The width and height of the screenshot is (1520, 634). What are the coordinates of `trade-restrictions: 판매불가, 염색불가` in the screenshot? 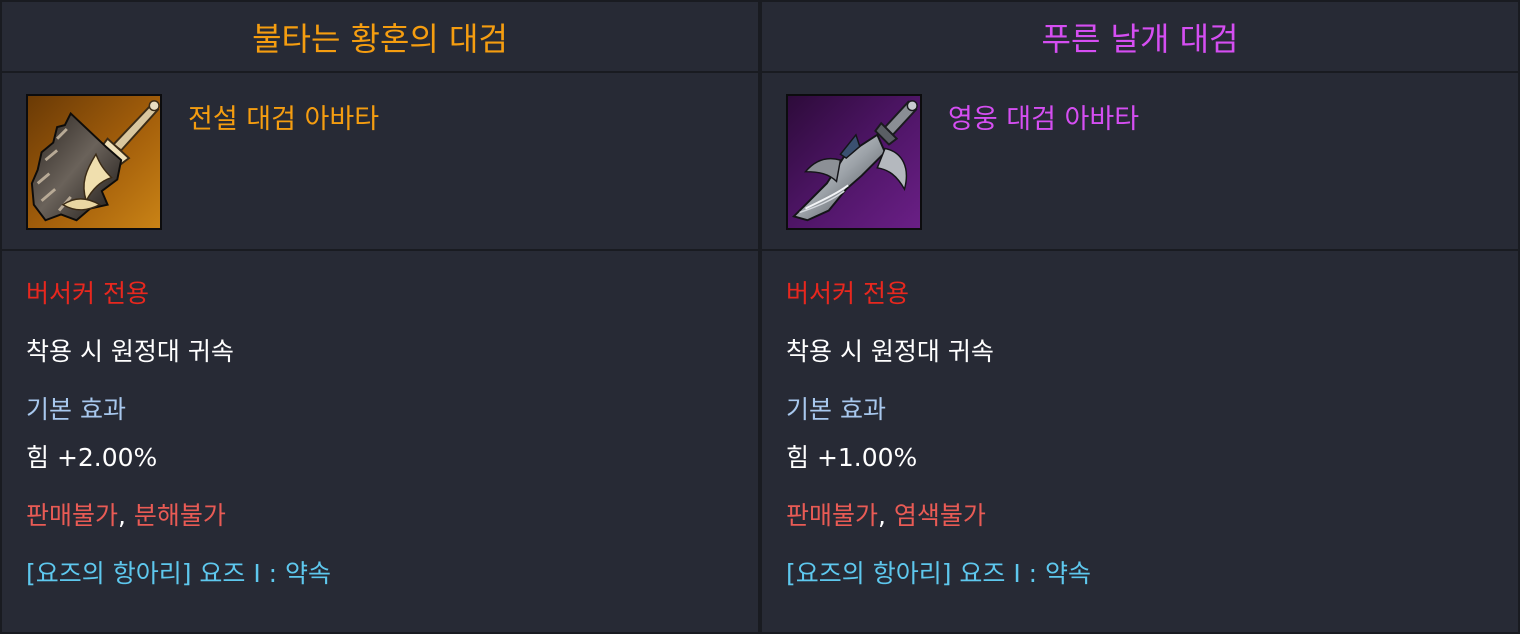 It's located at (1140, 516).